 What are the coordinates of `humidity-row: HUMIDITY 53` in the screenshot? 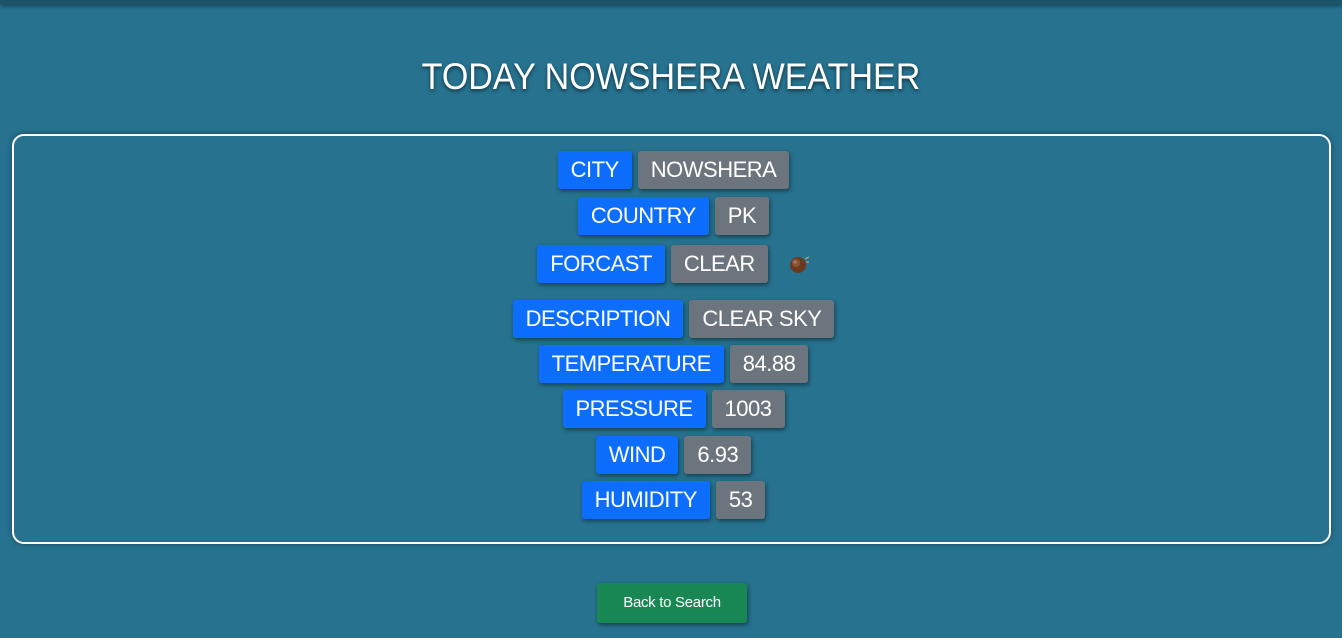 It's located at (673, 500).